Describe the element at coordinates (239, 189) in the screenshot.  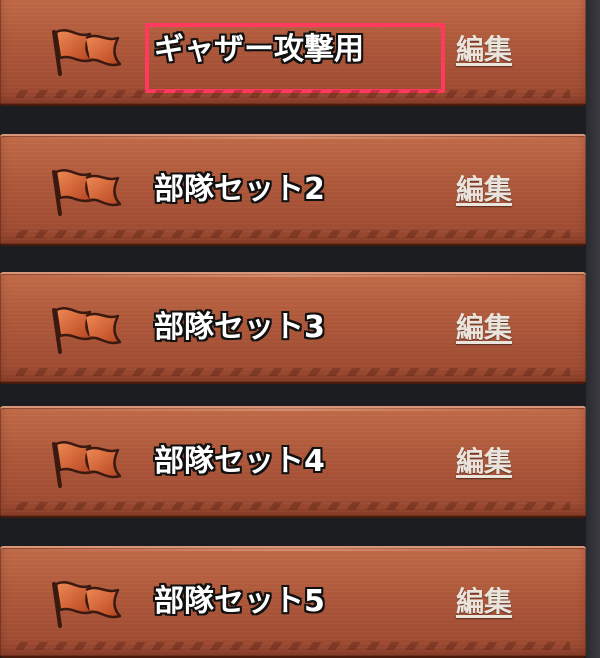
I see `troop-set-name: 部隊セット2` at that location.